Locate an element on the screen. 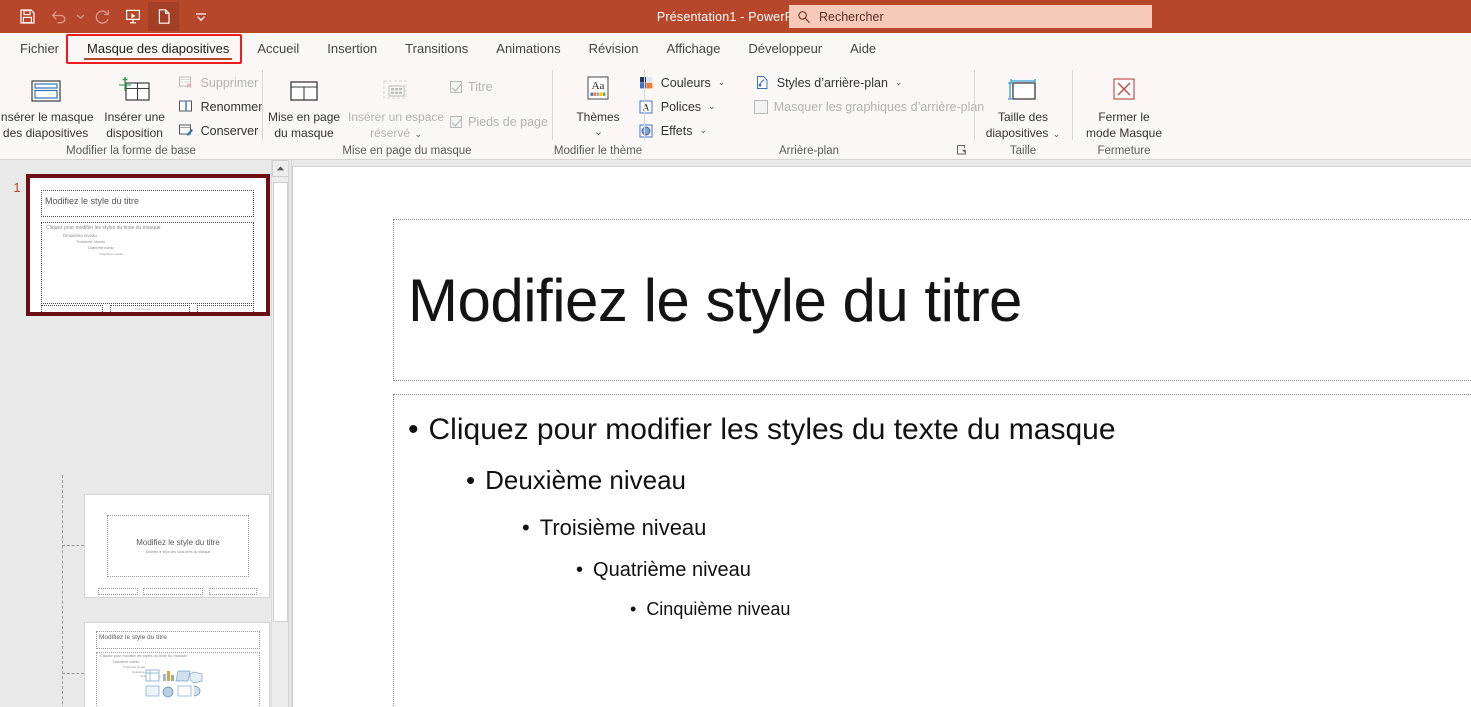 The width and height of the screenshot is (1471, 707). hide-background-graphics-checkbox: Masquer les graphiques d’arrière-plan is located at coordinates (869, 106).